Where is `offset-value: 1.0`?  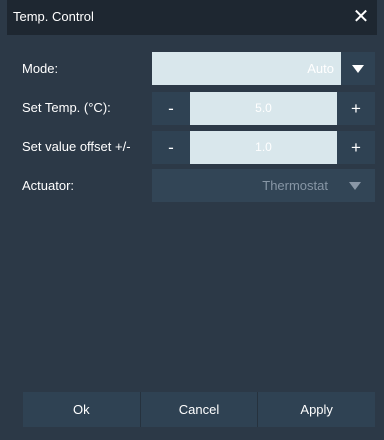 offset-value: 1.0 is located at coordinates (263, 147).